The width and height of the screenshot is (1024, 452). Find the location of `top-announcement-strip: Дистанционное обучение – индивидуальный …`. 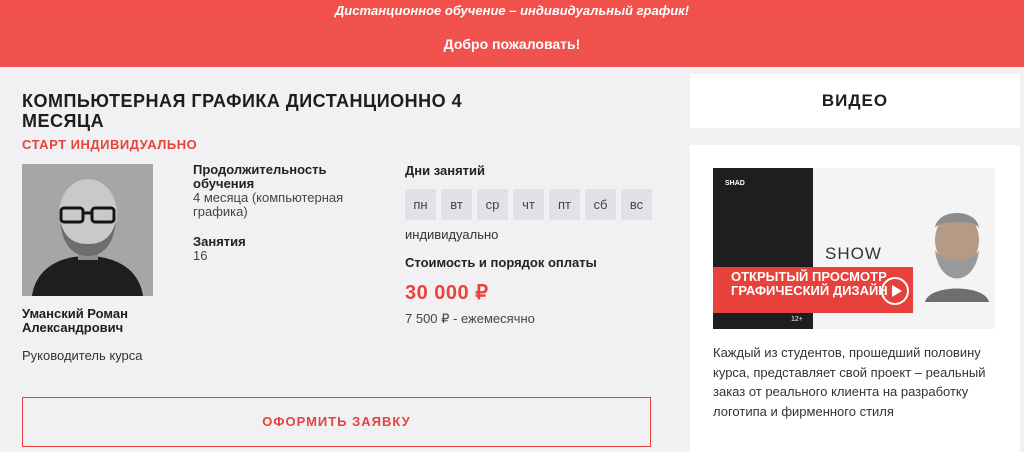

top-announcement-strip: Дистанционное обучение – индивидуальный … is located at coordinates (512, 11).